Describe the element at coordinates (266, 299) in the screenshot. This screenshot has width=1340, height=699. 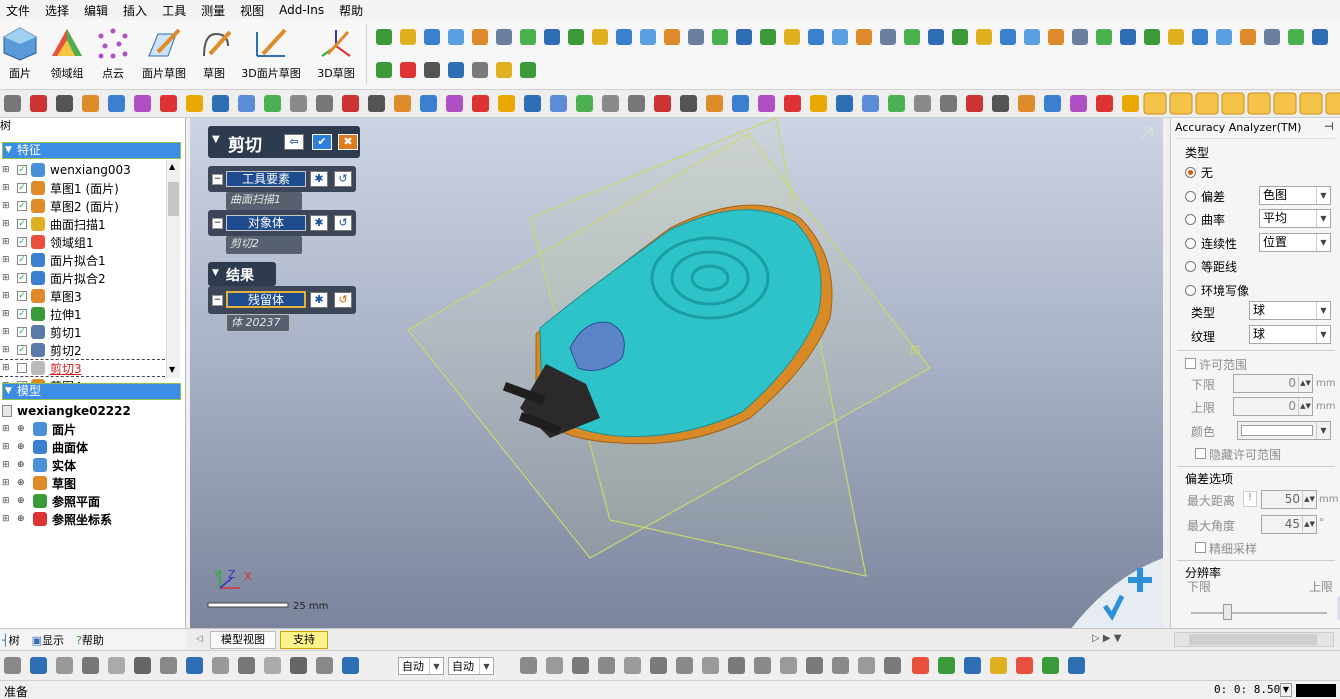
I see `remain-body-field: 残留体` at that location.